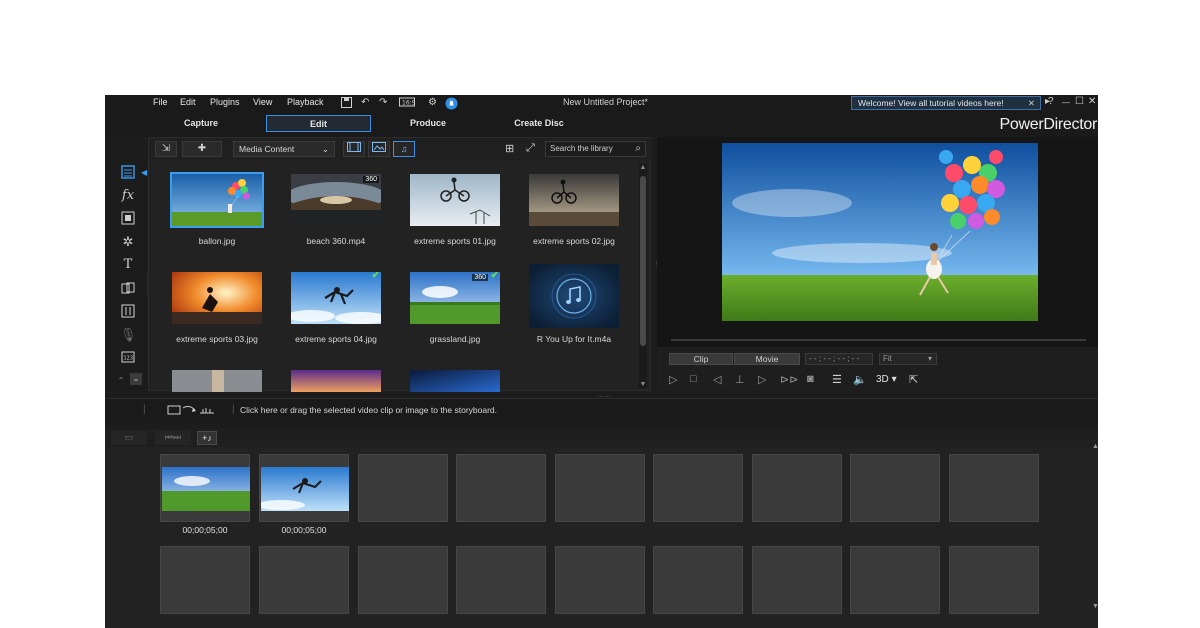  What do you see at coordinates (530, 148) in the screenshot?
I see `expand-library-icon: ⤢` at bounding box center [530, 148].